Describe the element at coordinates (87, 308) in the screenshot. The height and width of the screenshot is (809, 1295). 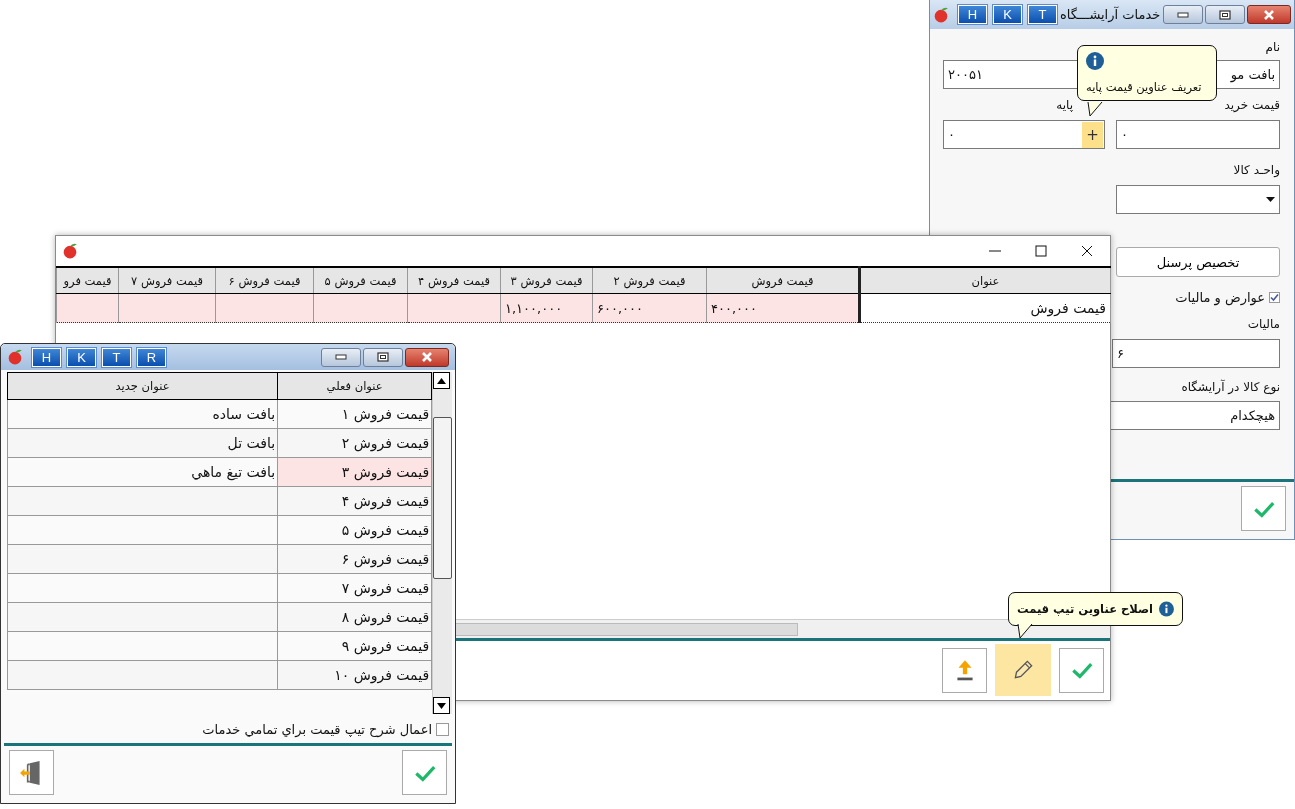
I see `table-cell` at that location.